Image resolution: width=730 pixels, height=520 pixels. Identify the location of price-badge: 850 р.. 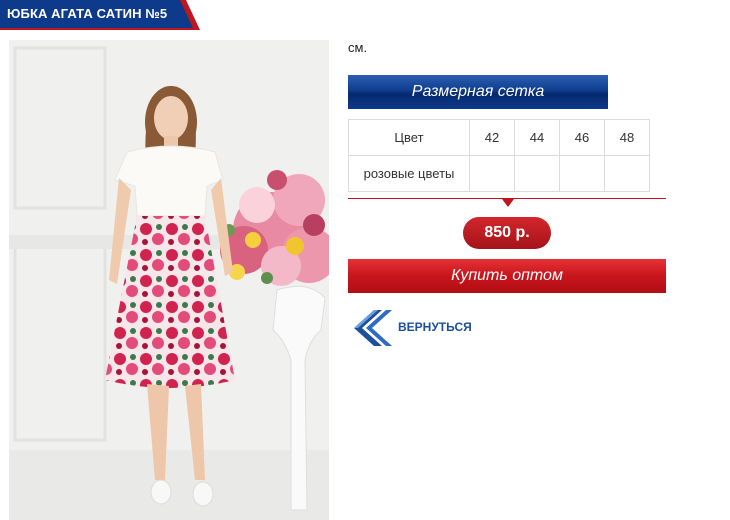
(507, 233).